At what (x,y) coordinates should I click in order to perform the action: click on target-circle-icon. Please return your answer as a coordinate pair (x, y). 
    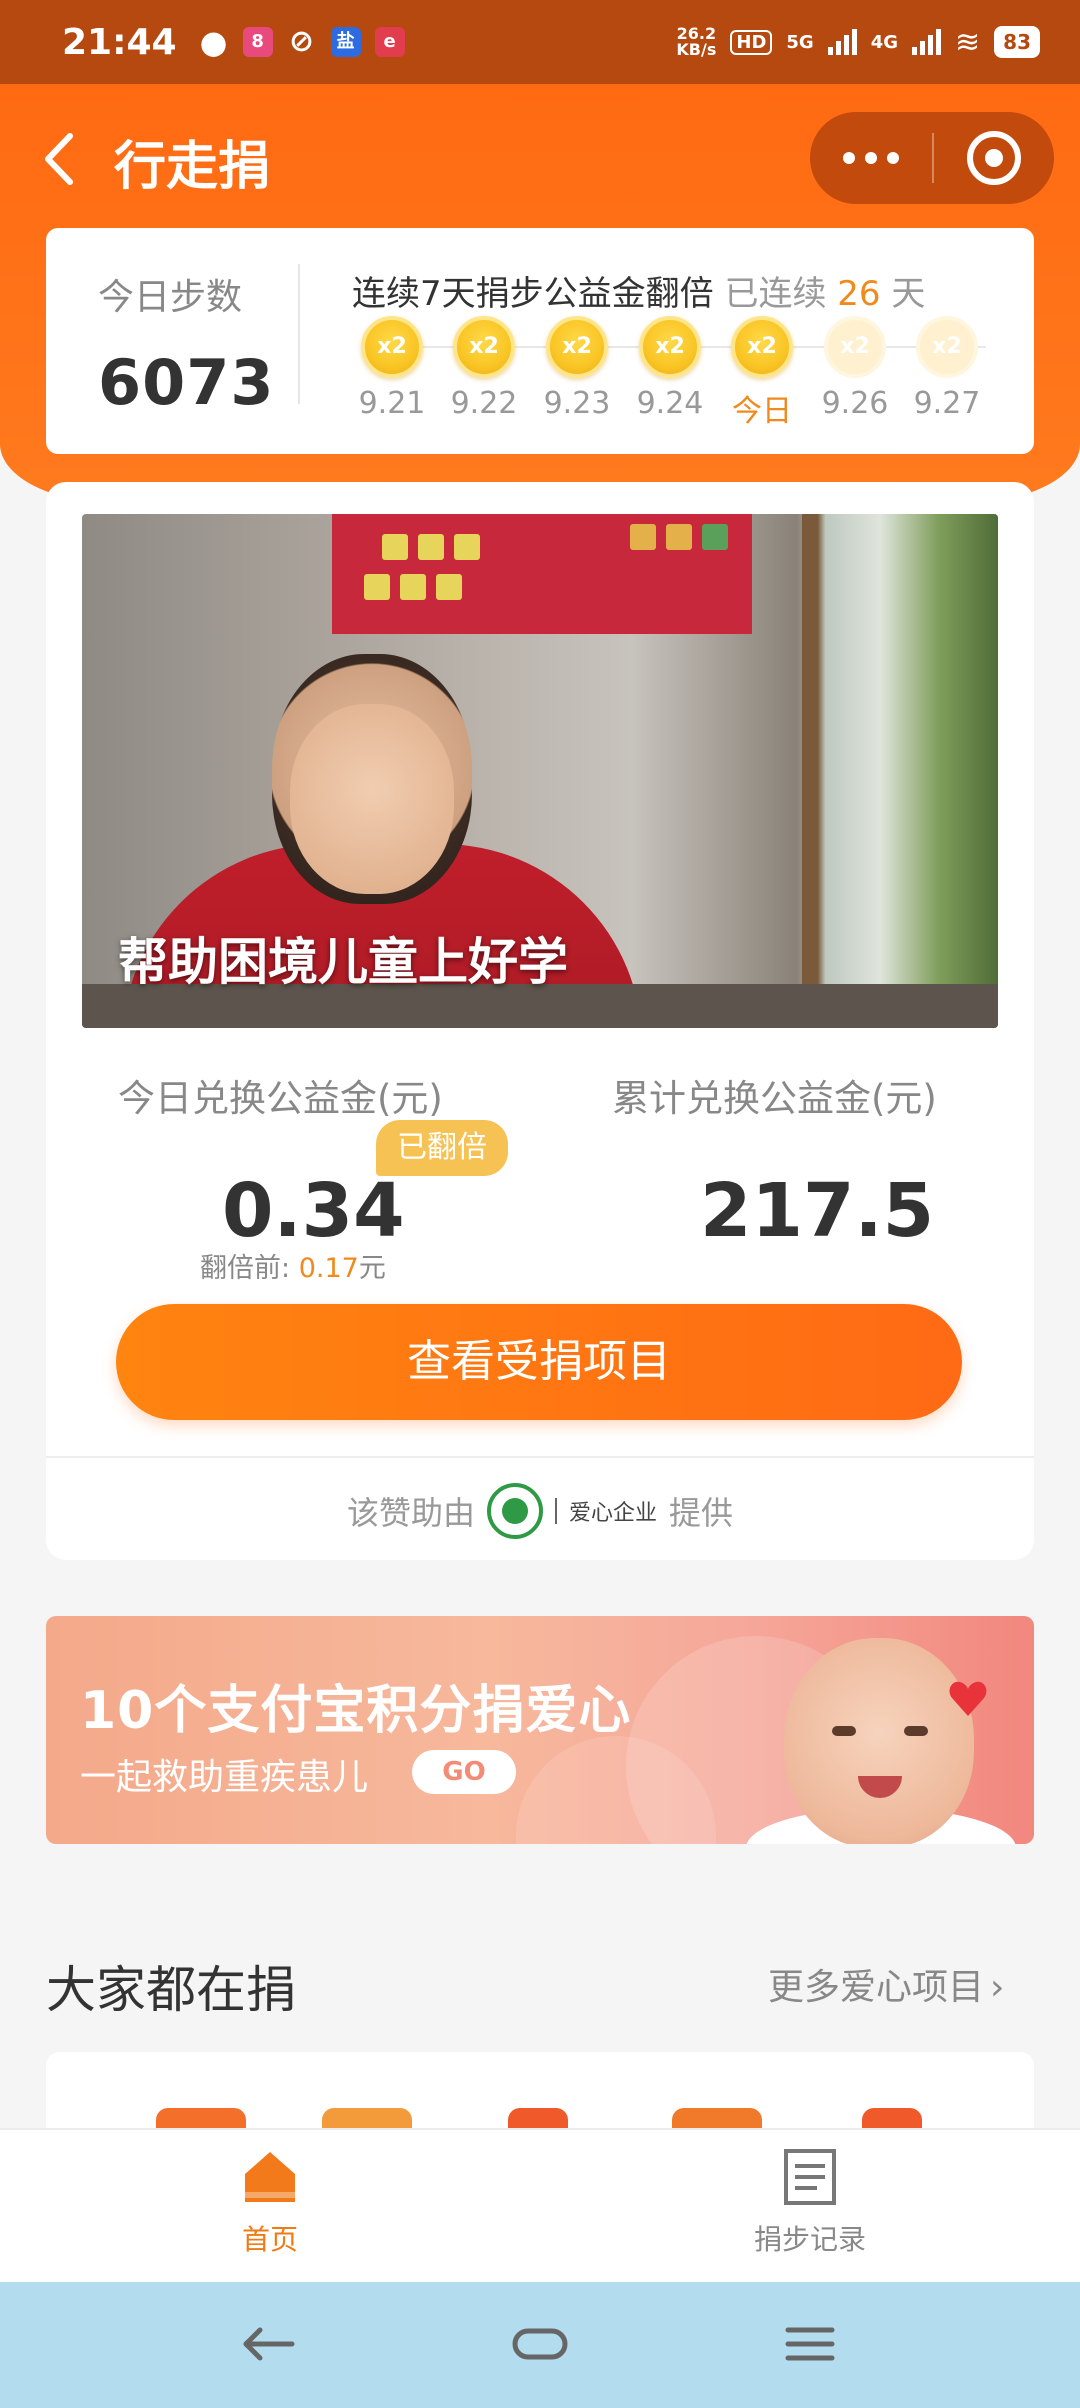
    Looking at the image, I should click on (994, 158).